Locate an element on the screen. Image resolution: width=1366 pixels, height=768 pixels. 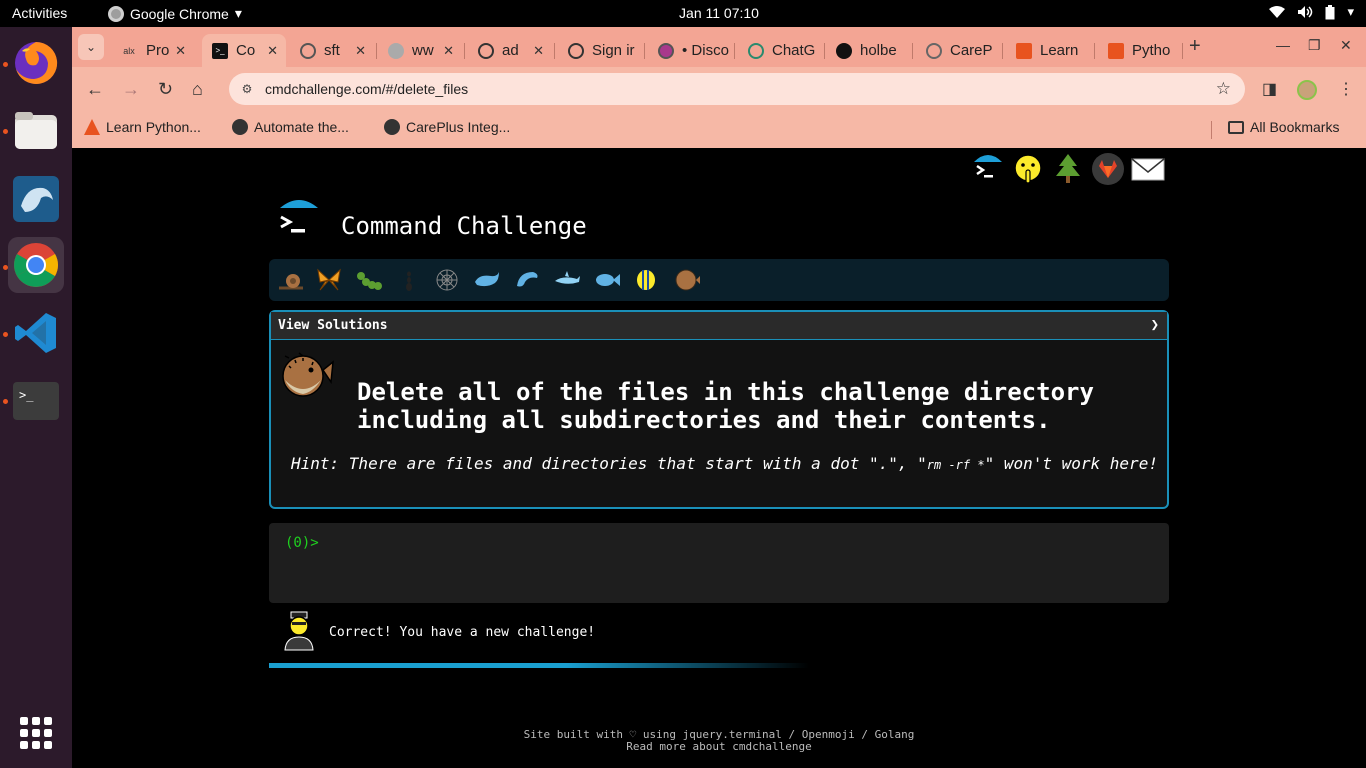
all-bookmarks-label: All Bookmarks is located at coordinates (1295, 127).